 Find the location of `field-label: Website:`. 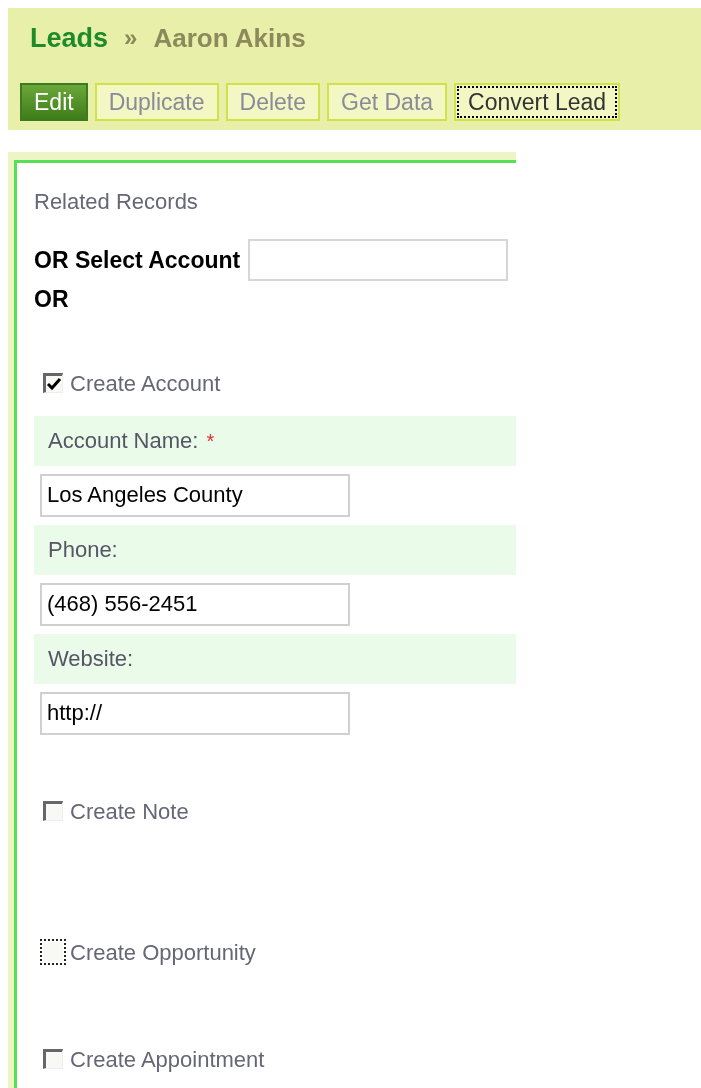

field-label: Website: is located at coordinates (91, 659).